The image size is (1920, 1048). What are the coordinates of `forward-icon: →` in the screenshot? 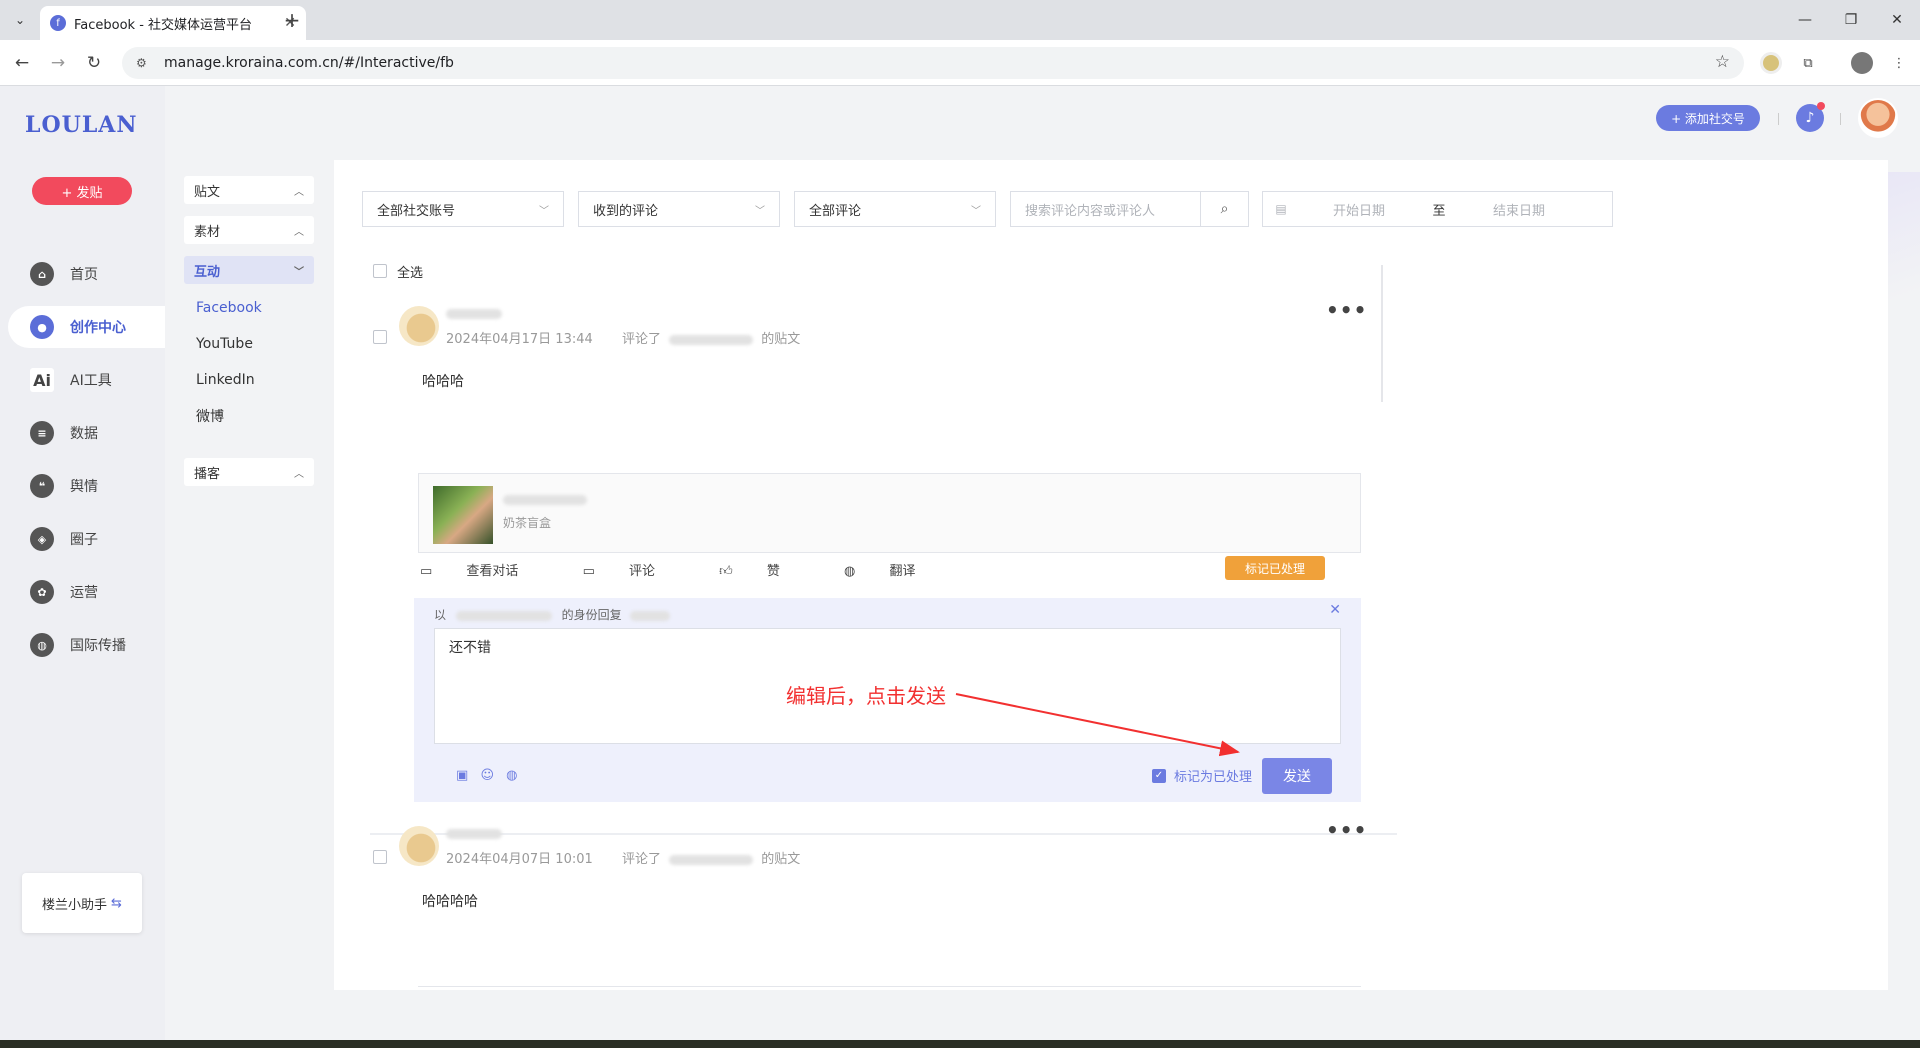 It's located at (58, 63).